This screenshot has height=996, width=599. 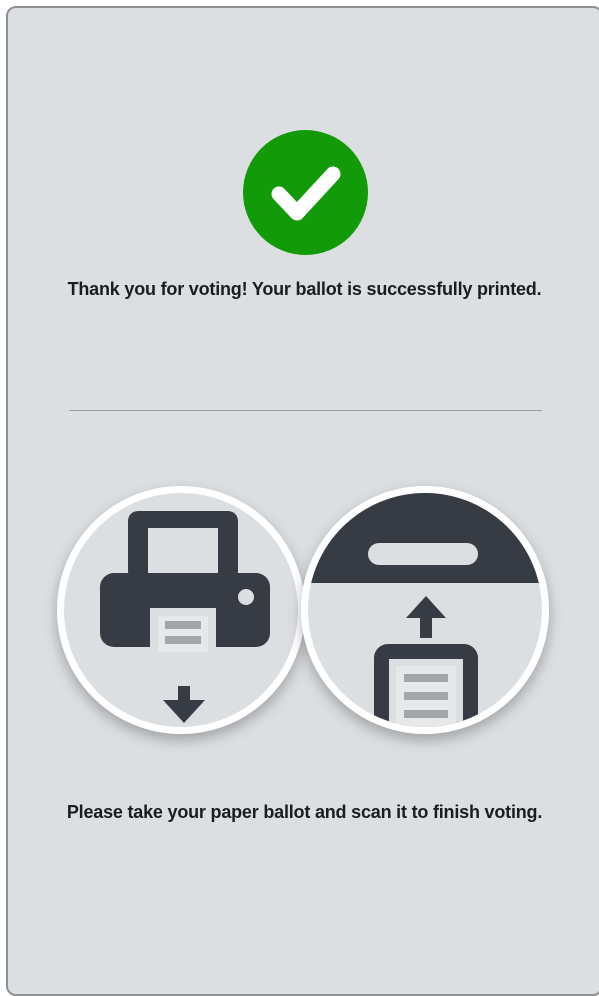 I want to click on checkmark-icon, so click(x=305, y=192).